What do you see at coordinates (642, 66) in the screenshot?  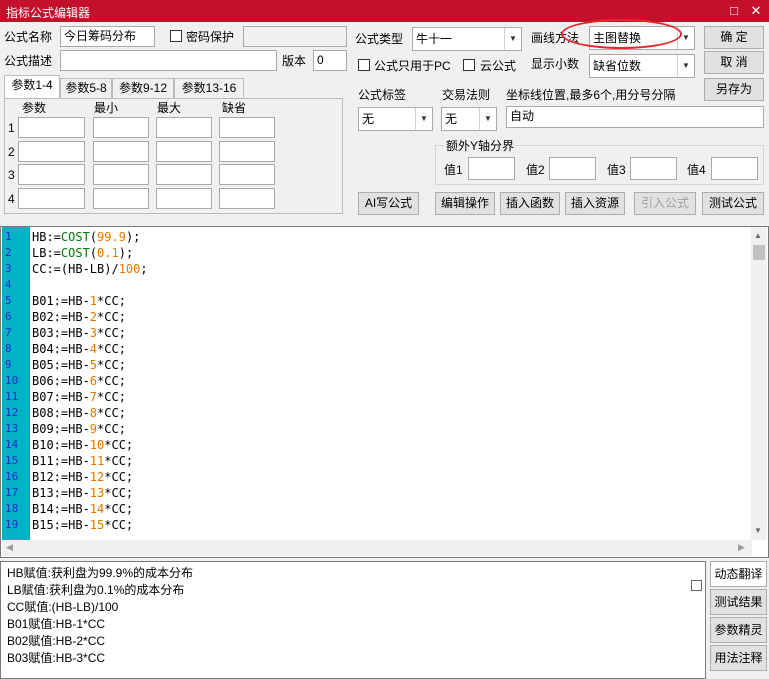 I see `decimals-select: 缺省位数 ▼` at bounding box center [642, 66].